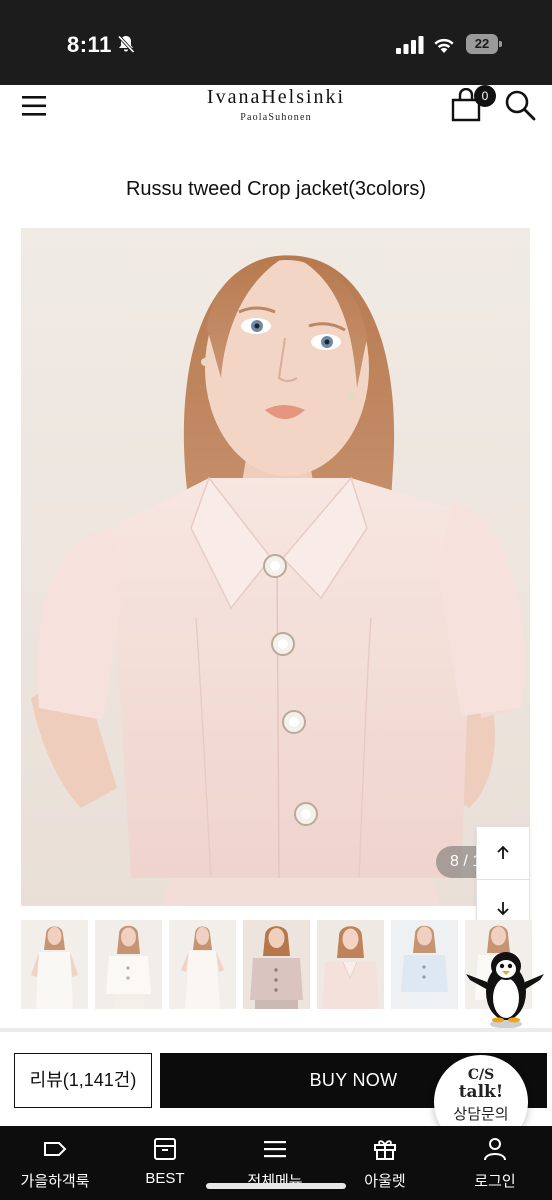 The image size is (552, 1200). What do you see at coordinates (83, 1080) in the screenshot?
I see `review-button: 리뷰(1,141건)` at bounding box center [83, 1080].